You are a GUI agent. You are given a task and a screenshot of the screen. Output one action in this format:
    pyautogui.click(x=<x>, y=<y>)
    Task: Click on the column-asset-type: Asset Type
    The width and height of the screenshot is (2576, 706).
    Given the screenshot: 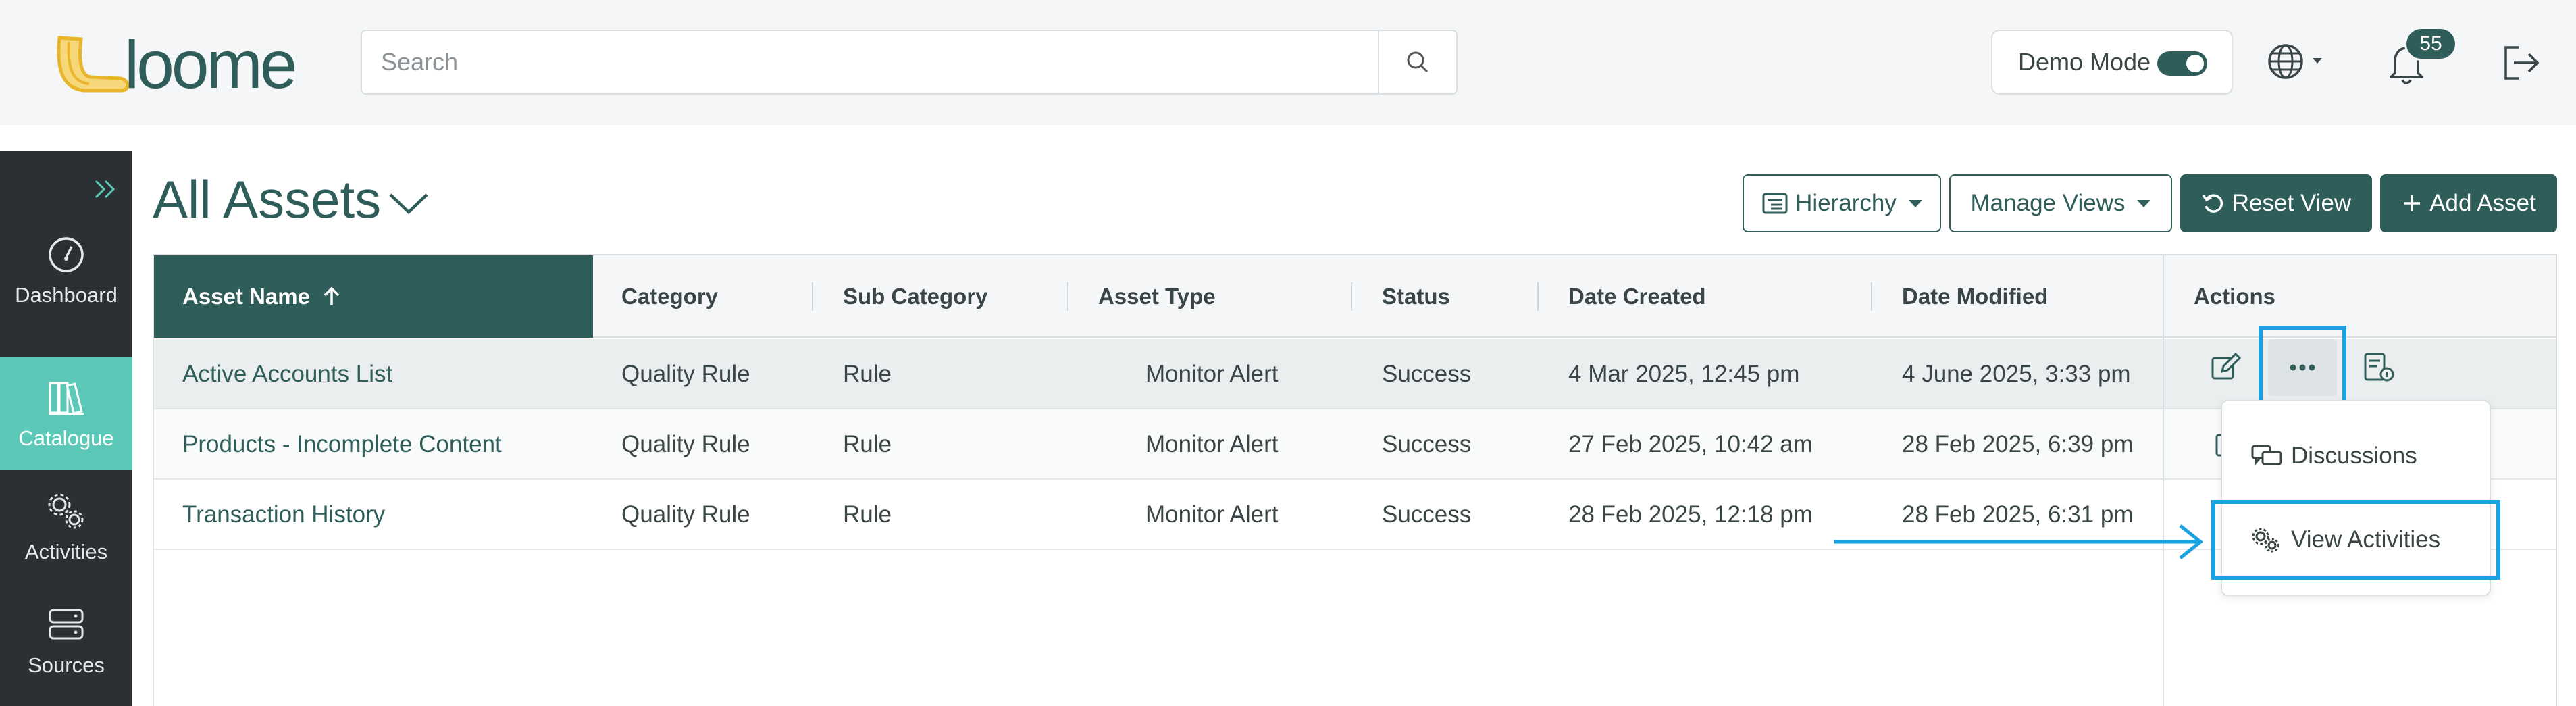 What is the action you would take?
    pyautogui.click(x=1157, y=296)
    